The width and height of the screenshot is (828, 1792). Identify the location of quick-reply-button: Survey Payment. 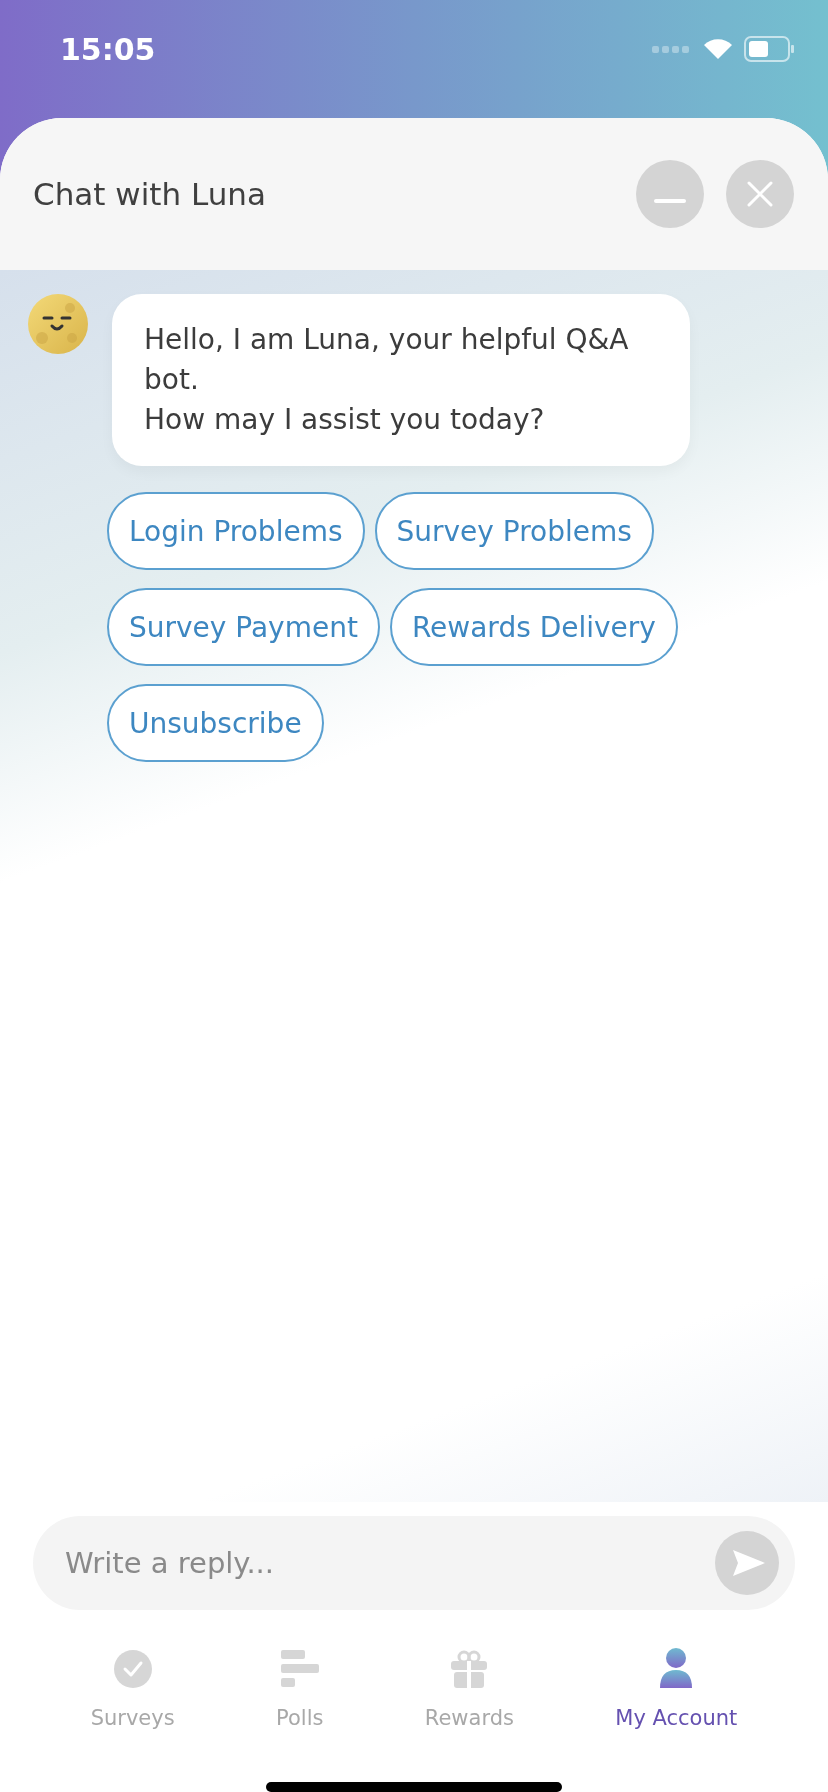
(243, 627).